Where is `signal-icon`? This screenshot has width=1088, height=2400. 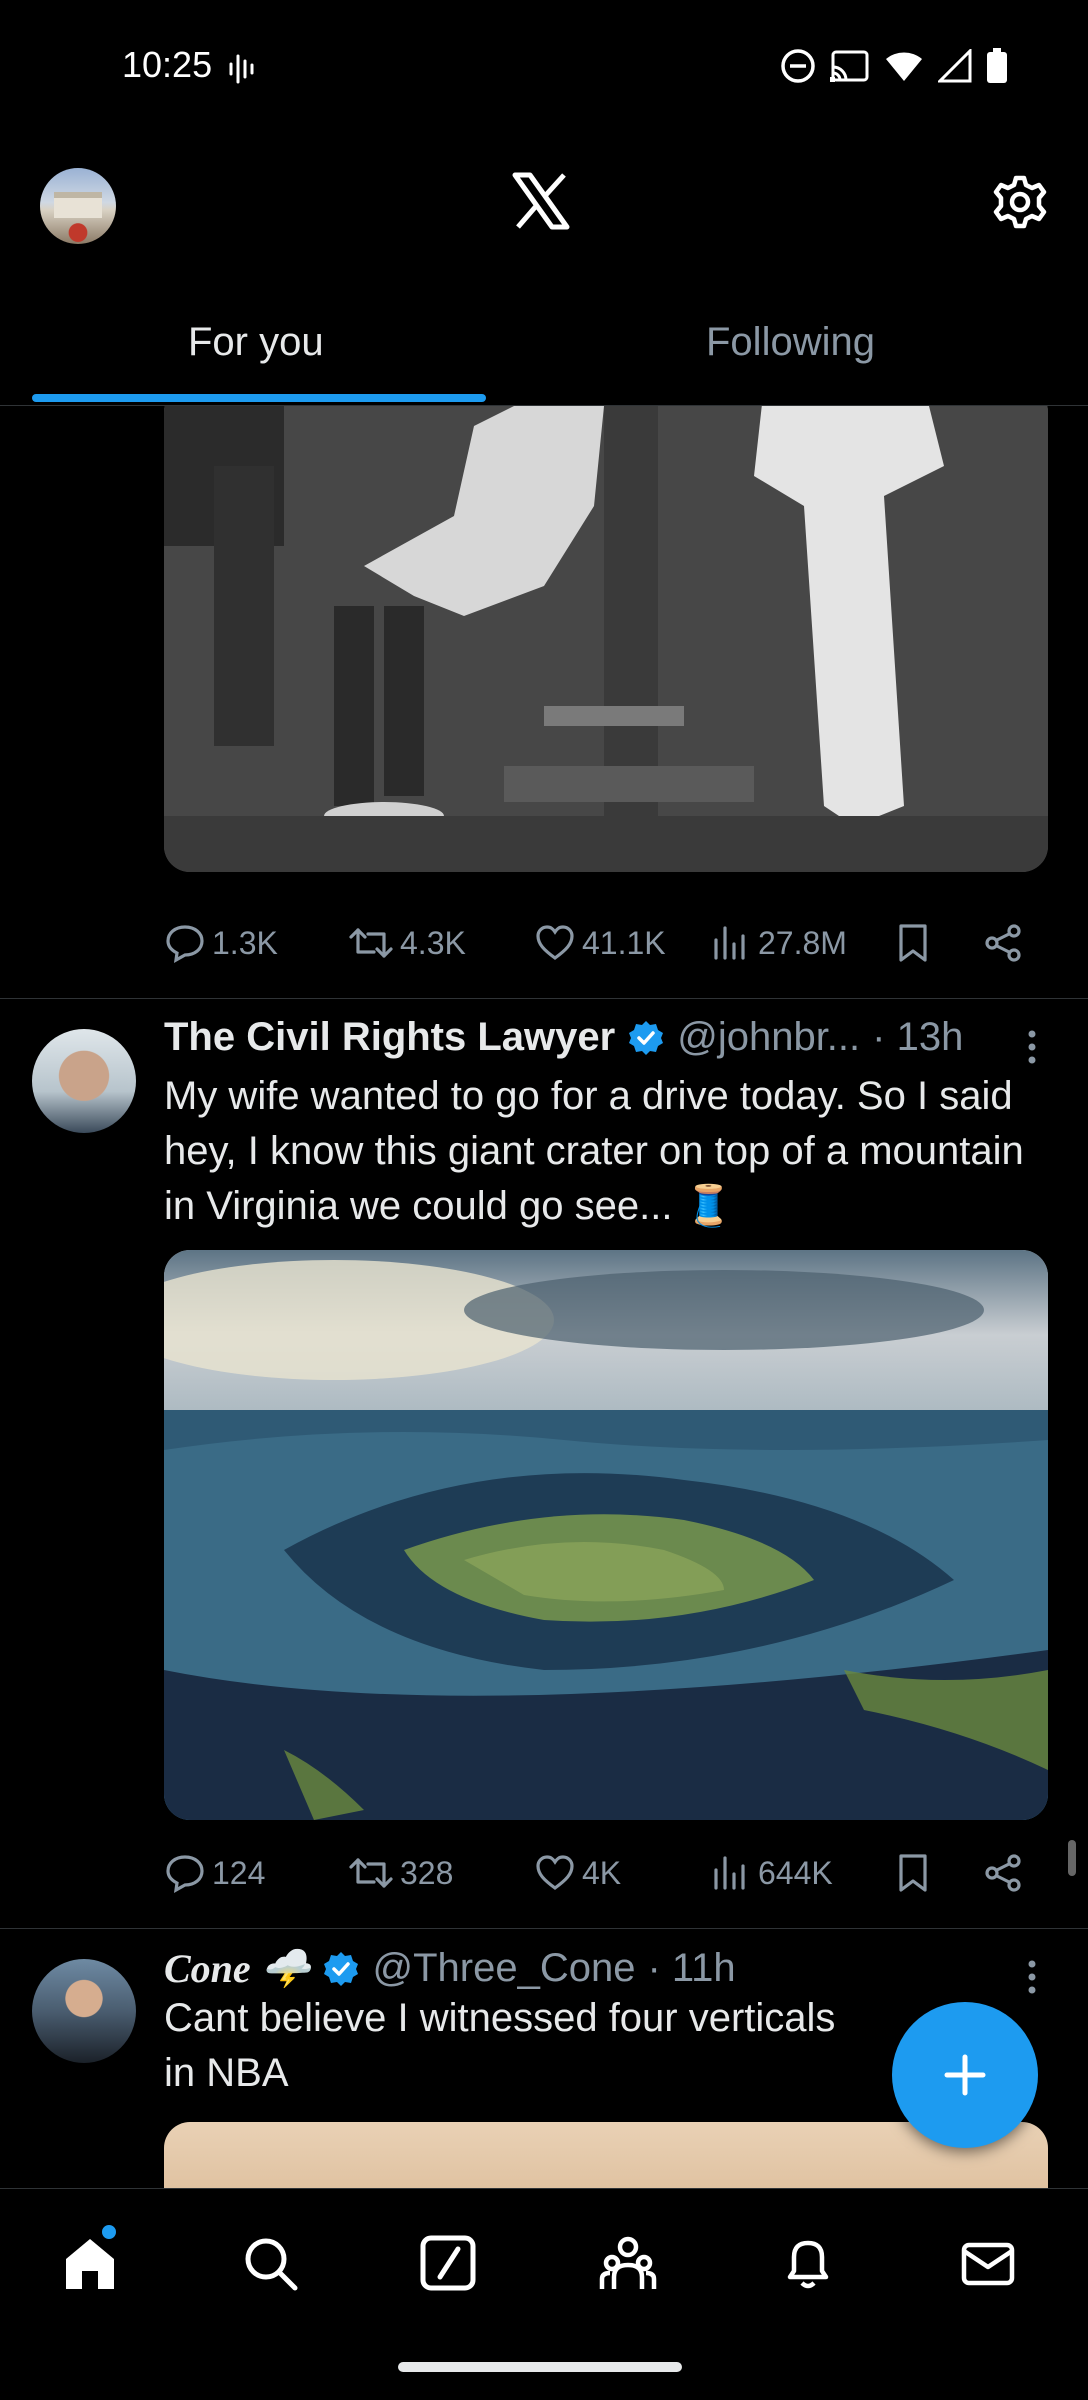 signal-icon is located at coordinates (955, 66).